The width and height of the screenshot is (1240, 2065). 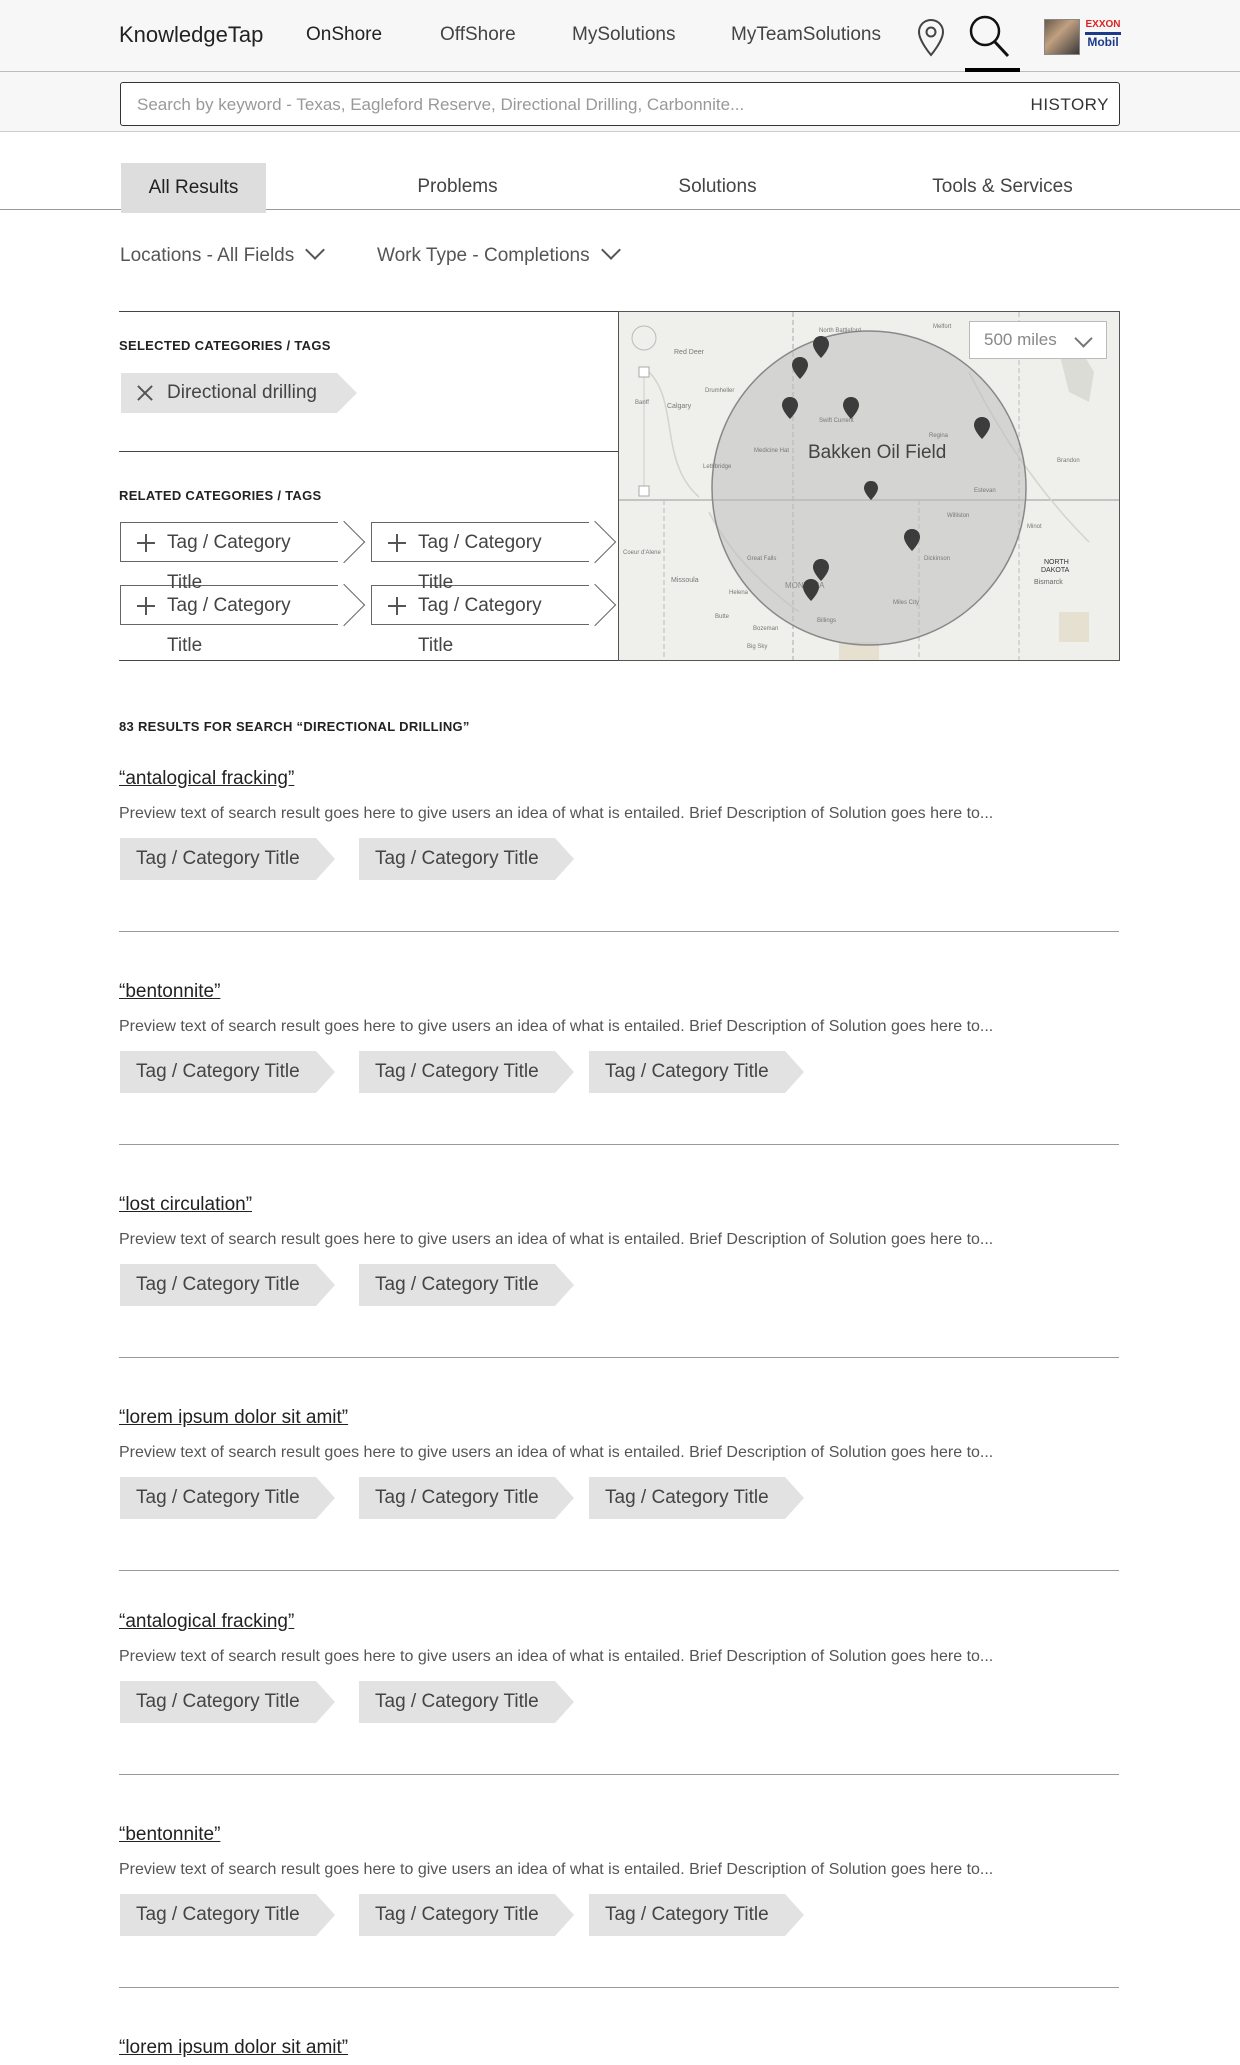 I want to click on selected-categories-title: SELECTED CATEGORIES / TAGS, so click(x=225, y=345).